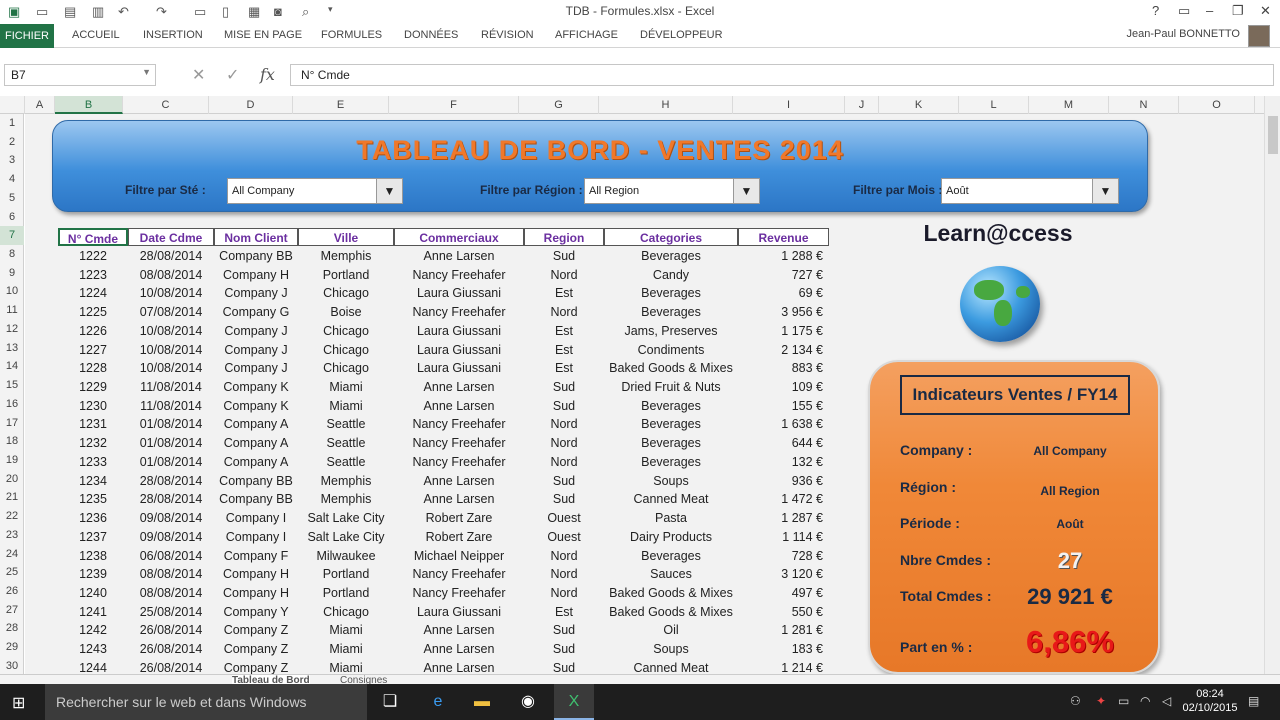 The height and width of the screenshot is (720, 1280). Describe the element at coordinates (346, 293) in the screenshot. I see `table-cell: Chicago` at that location.